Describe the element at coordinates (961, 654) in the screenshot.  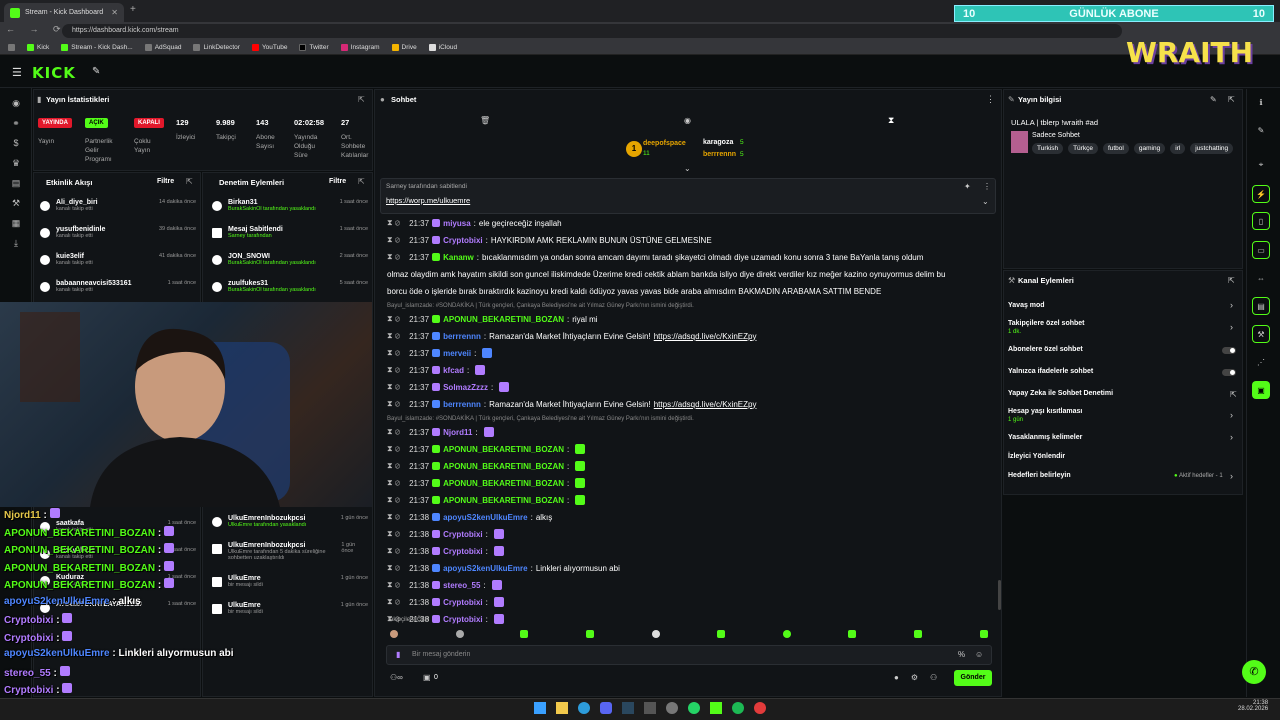
I see `slash-icon: %` at that location.